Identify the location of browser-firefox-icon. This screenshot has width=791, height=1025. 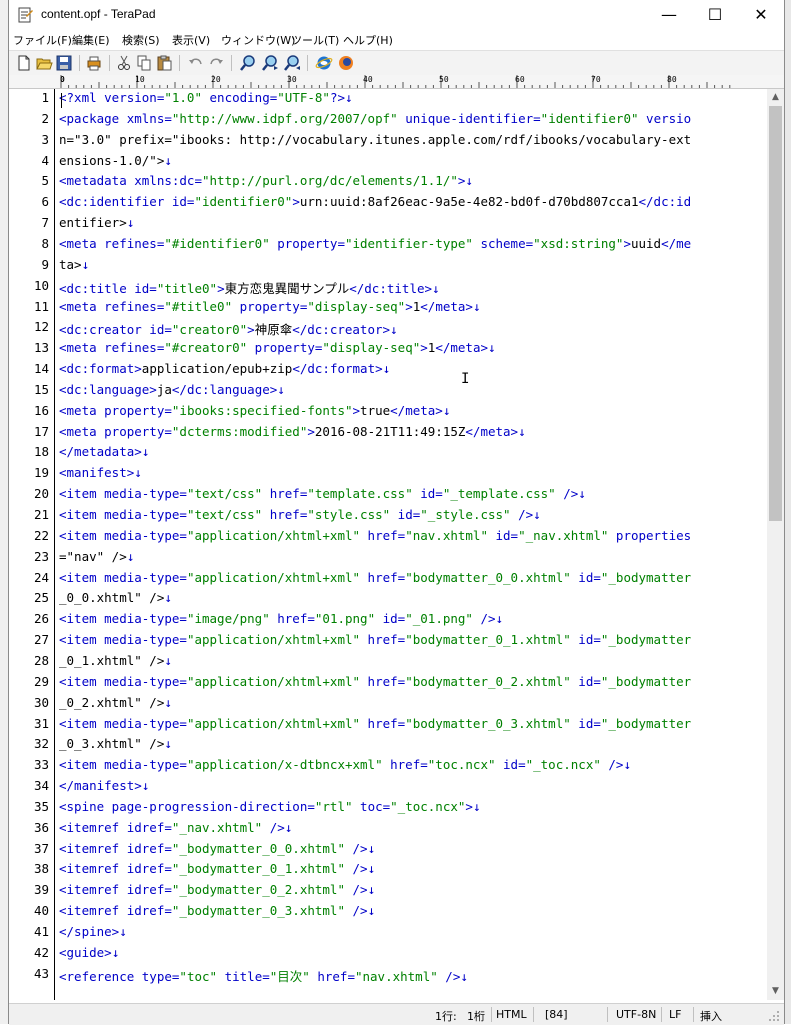
(346, 63).